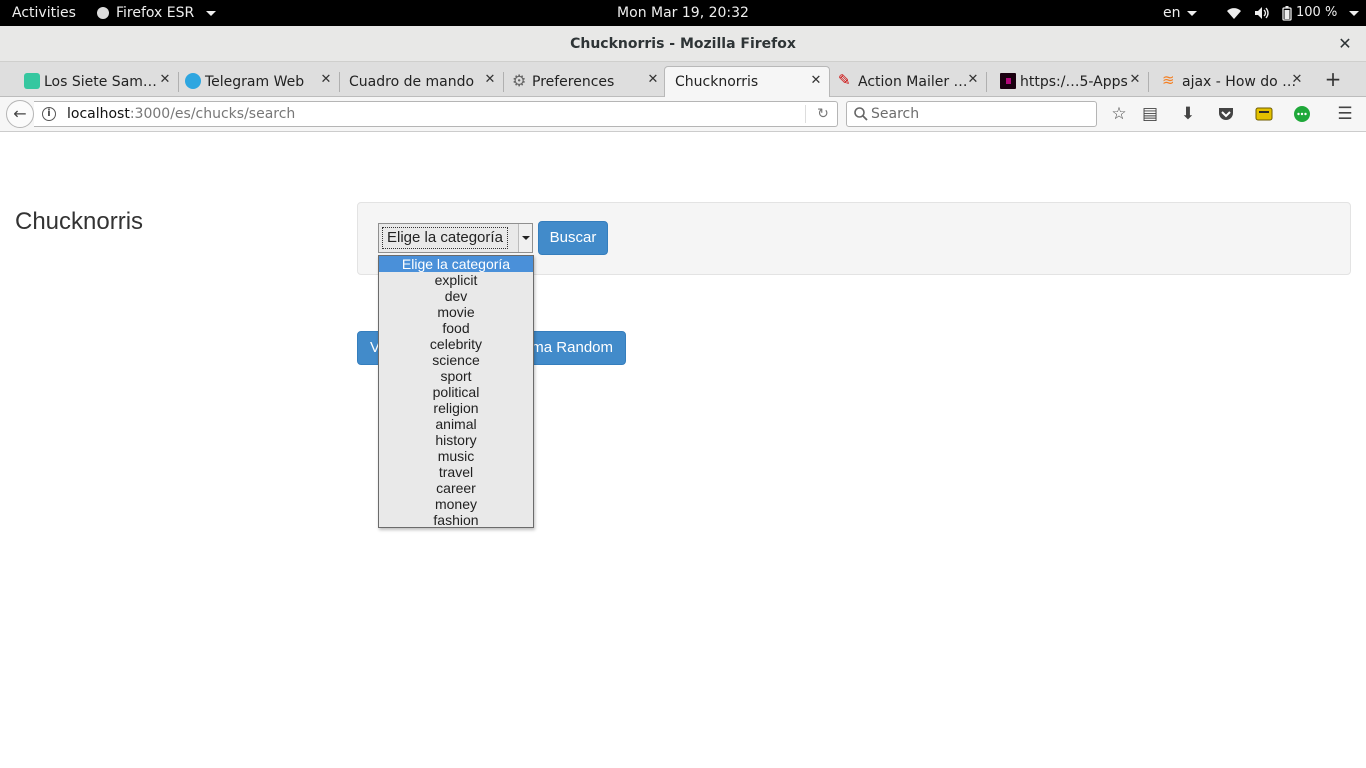 The height and width of the screenshot is (768, 1366). What do you see at coordinates (456, 376) in the screenshot?
I see `dropdown-option: sport` at bounding box center [456, 376].